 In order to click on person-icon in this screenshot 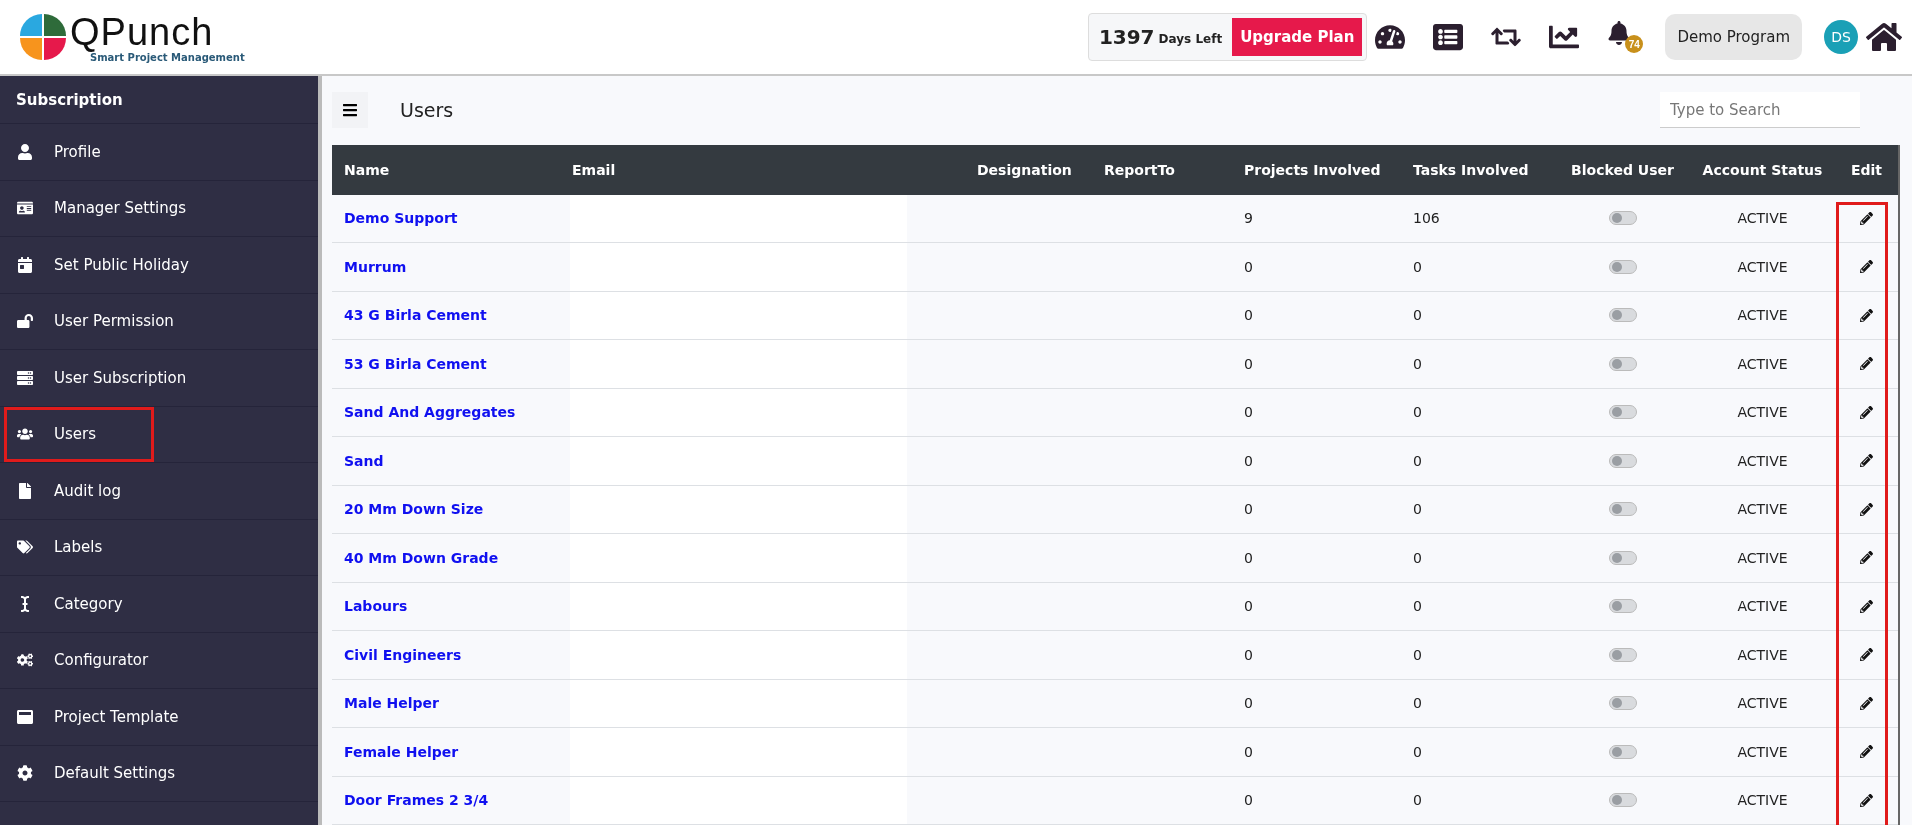, I will do `click(25, 151)`.